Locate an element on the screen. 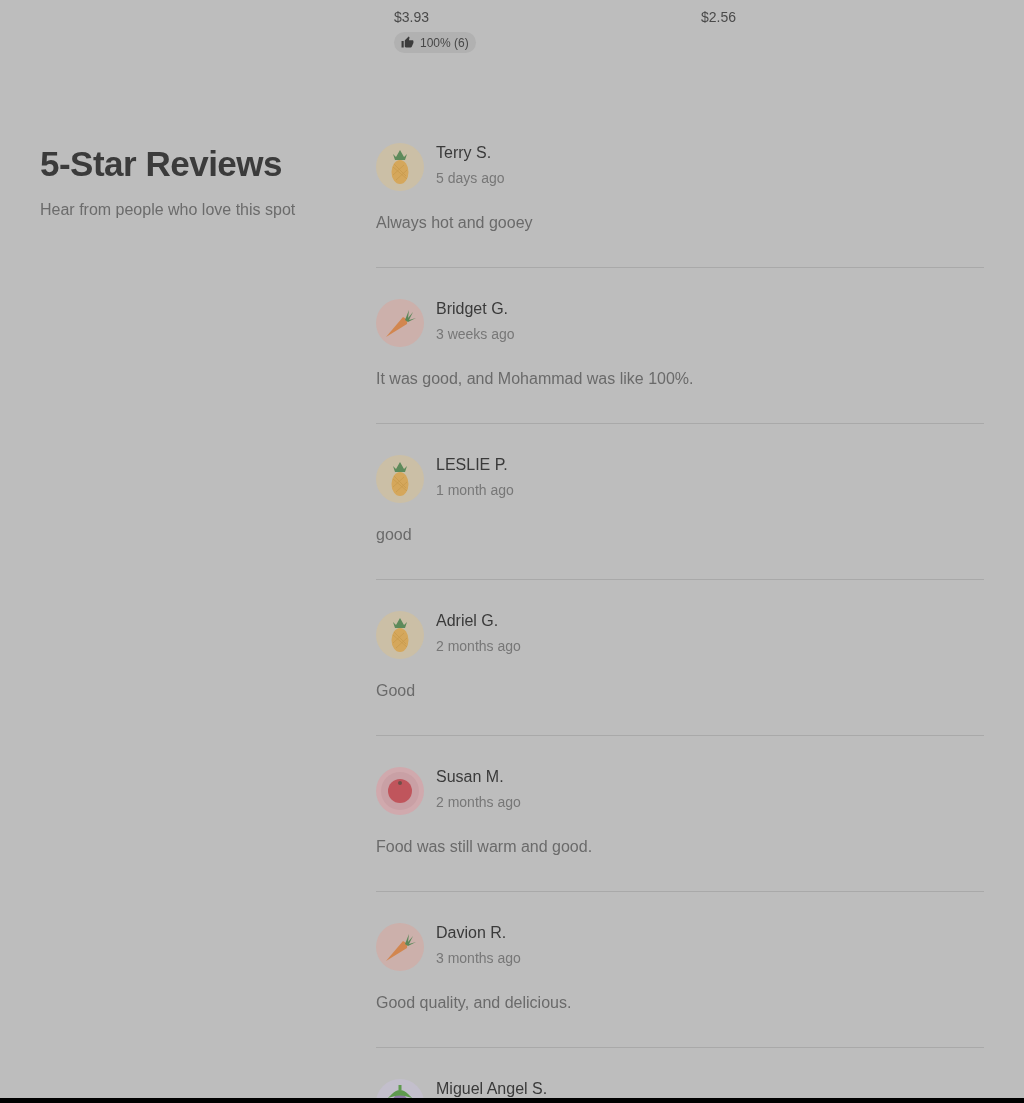  section-subtitle: Hear from people who love this spot is located at coordinates (168, 210).